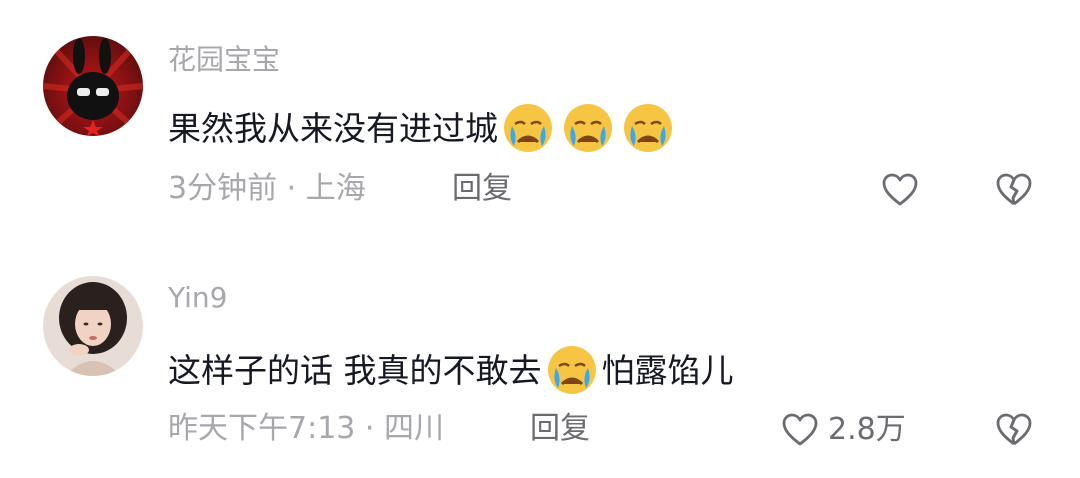 This screenshot has height=478, width=1080. I want to click on username: 花园宝宝, so click(224, 60).